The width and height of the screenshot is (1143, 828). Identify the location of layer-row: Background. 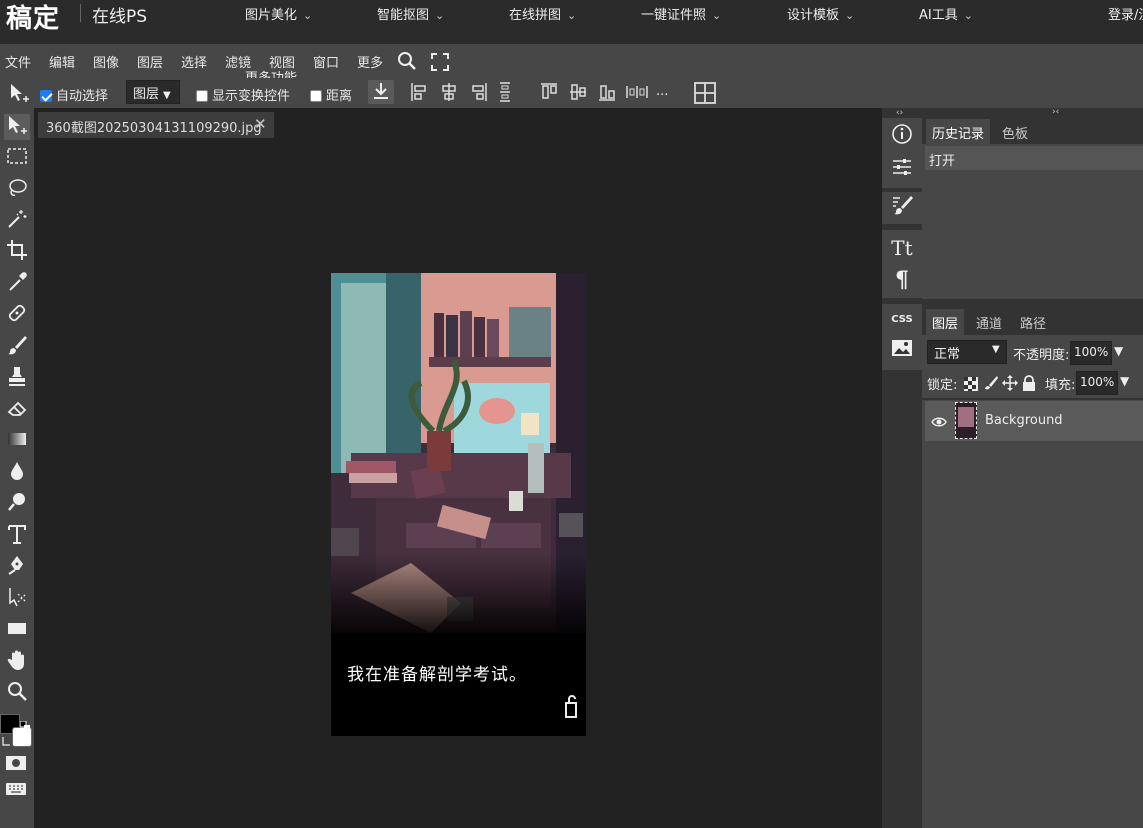
(1034, 421).